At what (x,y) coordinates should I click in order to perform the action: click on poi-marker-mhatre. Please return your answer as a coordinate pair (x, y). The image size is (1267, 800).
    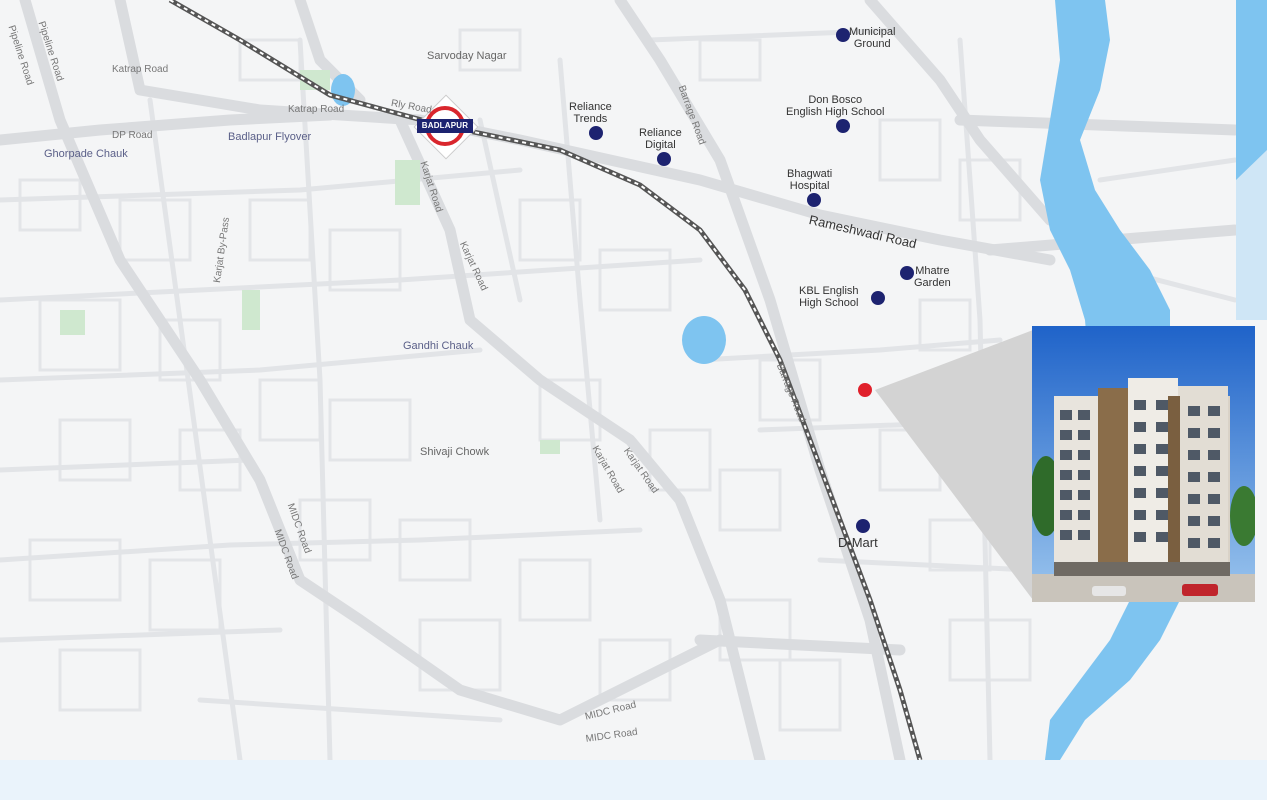
    Looking at the image, I should click on (907, 273).